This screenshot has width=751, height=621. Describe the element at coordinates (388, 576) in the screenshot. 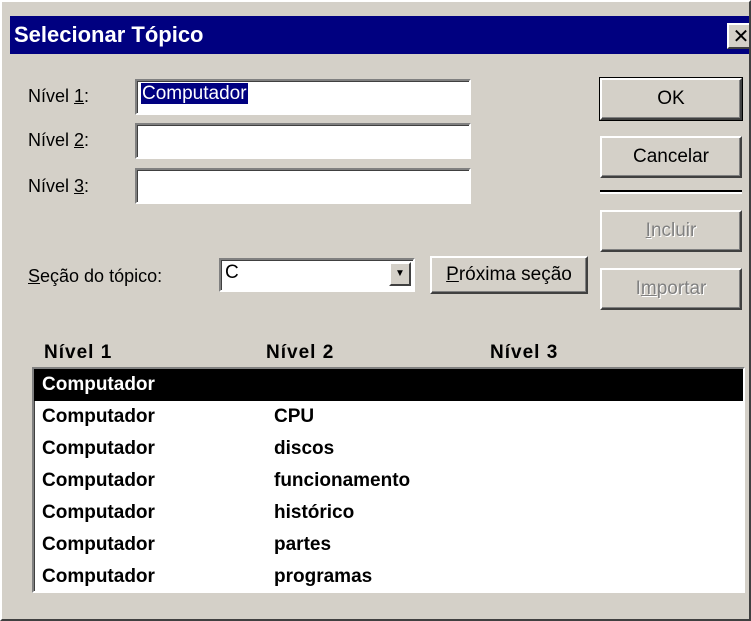

I see `list-item: Computador programas` at that location.